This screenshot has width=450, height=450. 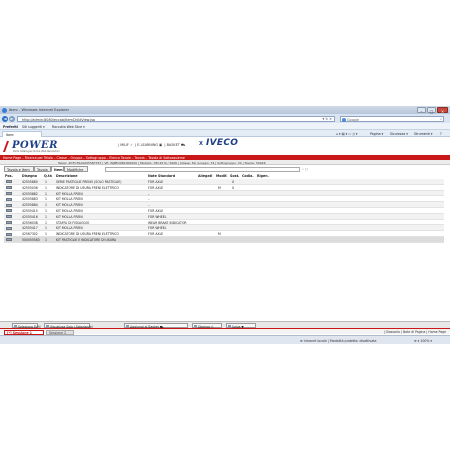 What do you see at coordinates (421, 110) in the screenshot?
I see `minimize-button: –` at bounding box center [421, 110].